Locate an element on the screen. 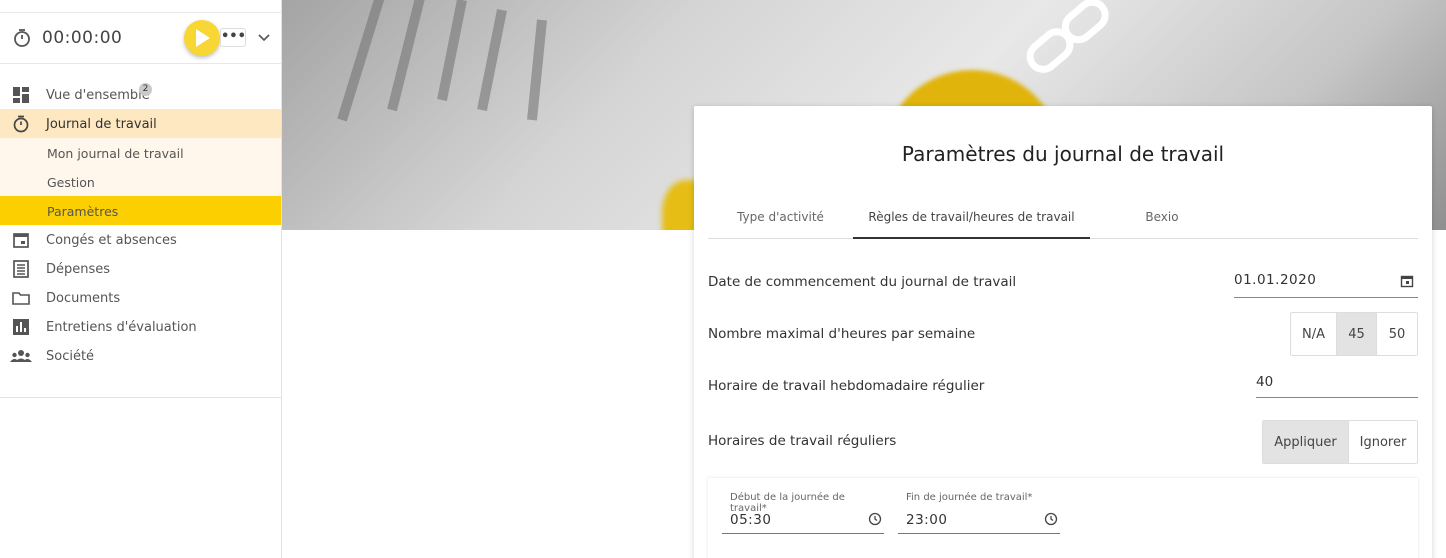  sidebar-item-label: Documents is located at coordinates (83, 298).